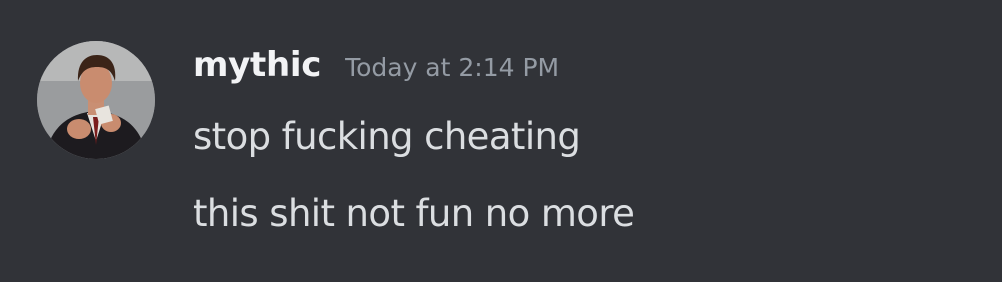 This screenshot has height=282, width=1002. Describe the element at coordinates (257, 65) in the screenshot. I see `username: mythic` at that location.